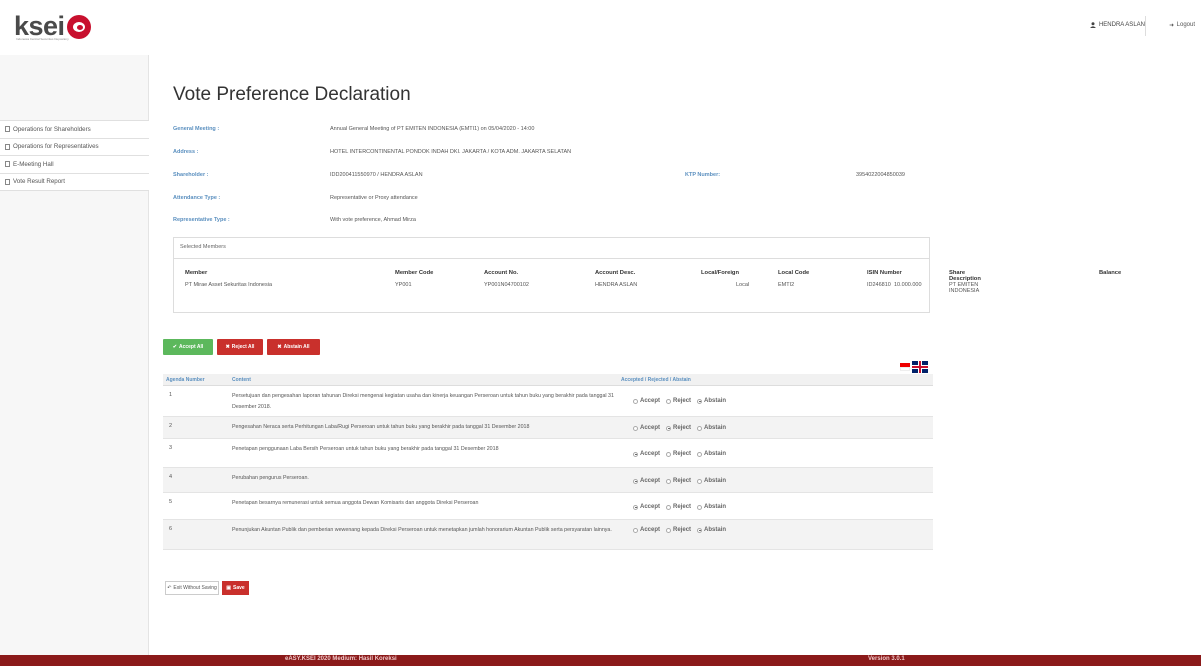 This screenshot has height=666, width=1201. Describe the element at coordinates (1171, 25) in the screenshot. I see `logout-icon` at that location.